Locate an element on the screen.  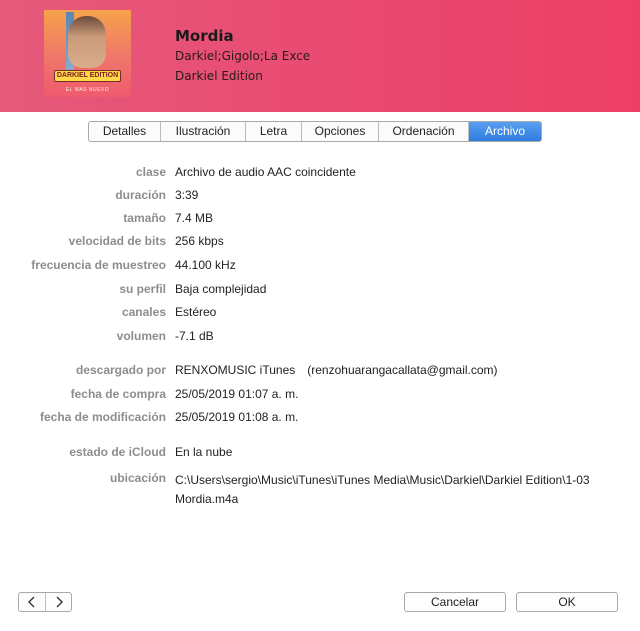
field-row-tamano: tamaño 7.4 MB is located at coordinates (320, 221).